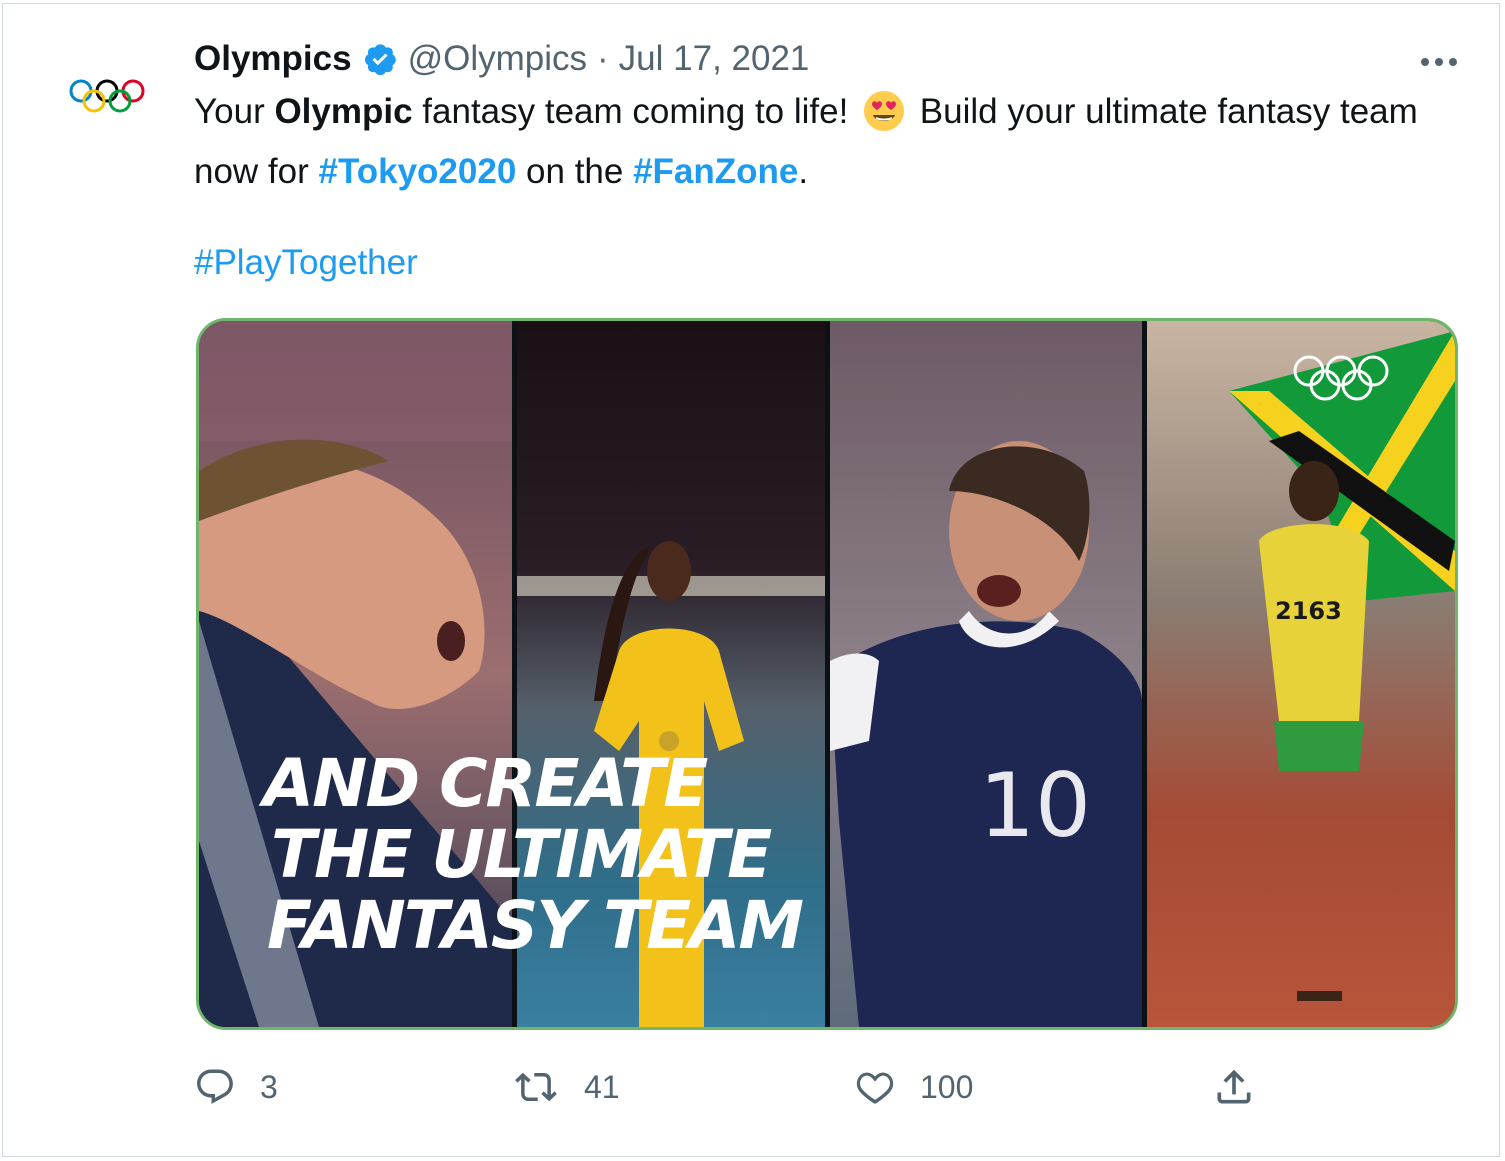 Image resolution: width=1505 pixels, height=1161 pixels. I want to click on share-button, so click(1234, 1087).